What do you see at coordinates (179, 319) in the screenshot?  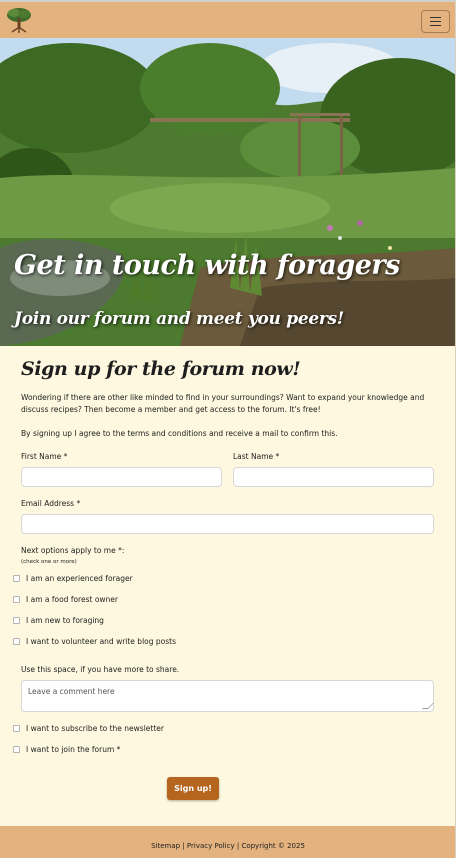 I see `hero-subtitle: Join our forum and meet you peers!` at bounding box center [179, 319].